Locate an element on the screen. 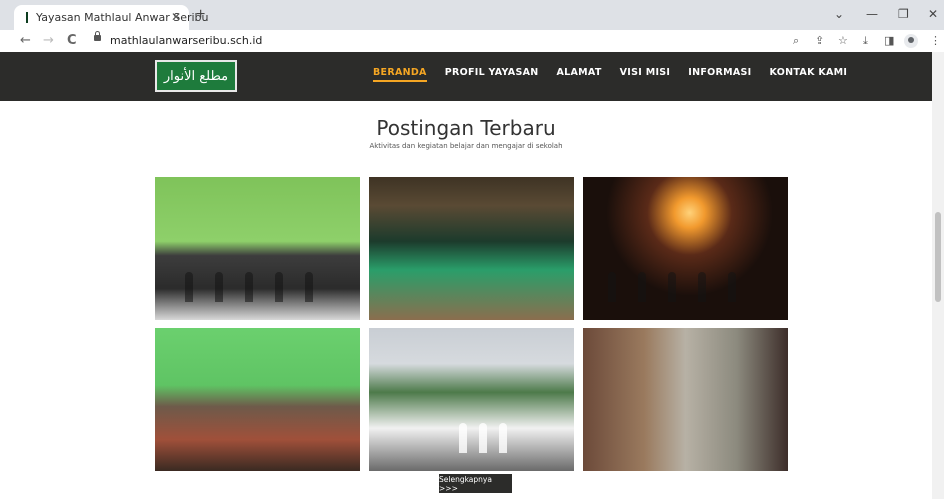  page-scrollbar is located at coordinates (938, 275).